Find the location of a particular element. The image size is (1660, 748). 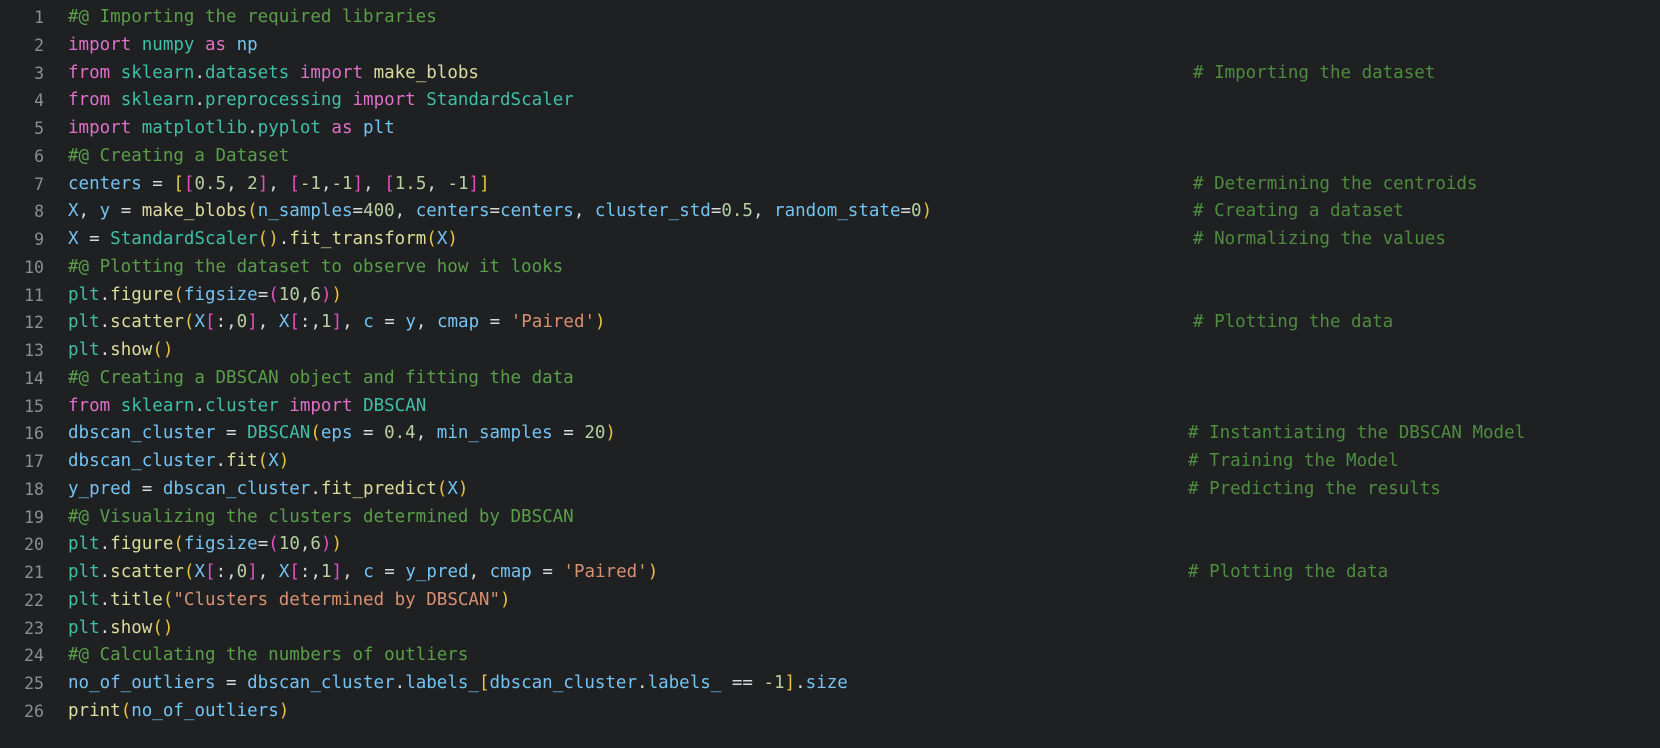

token-num: 400 is located at coordinates (379, 211).